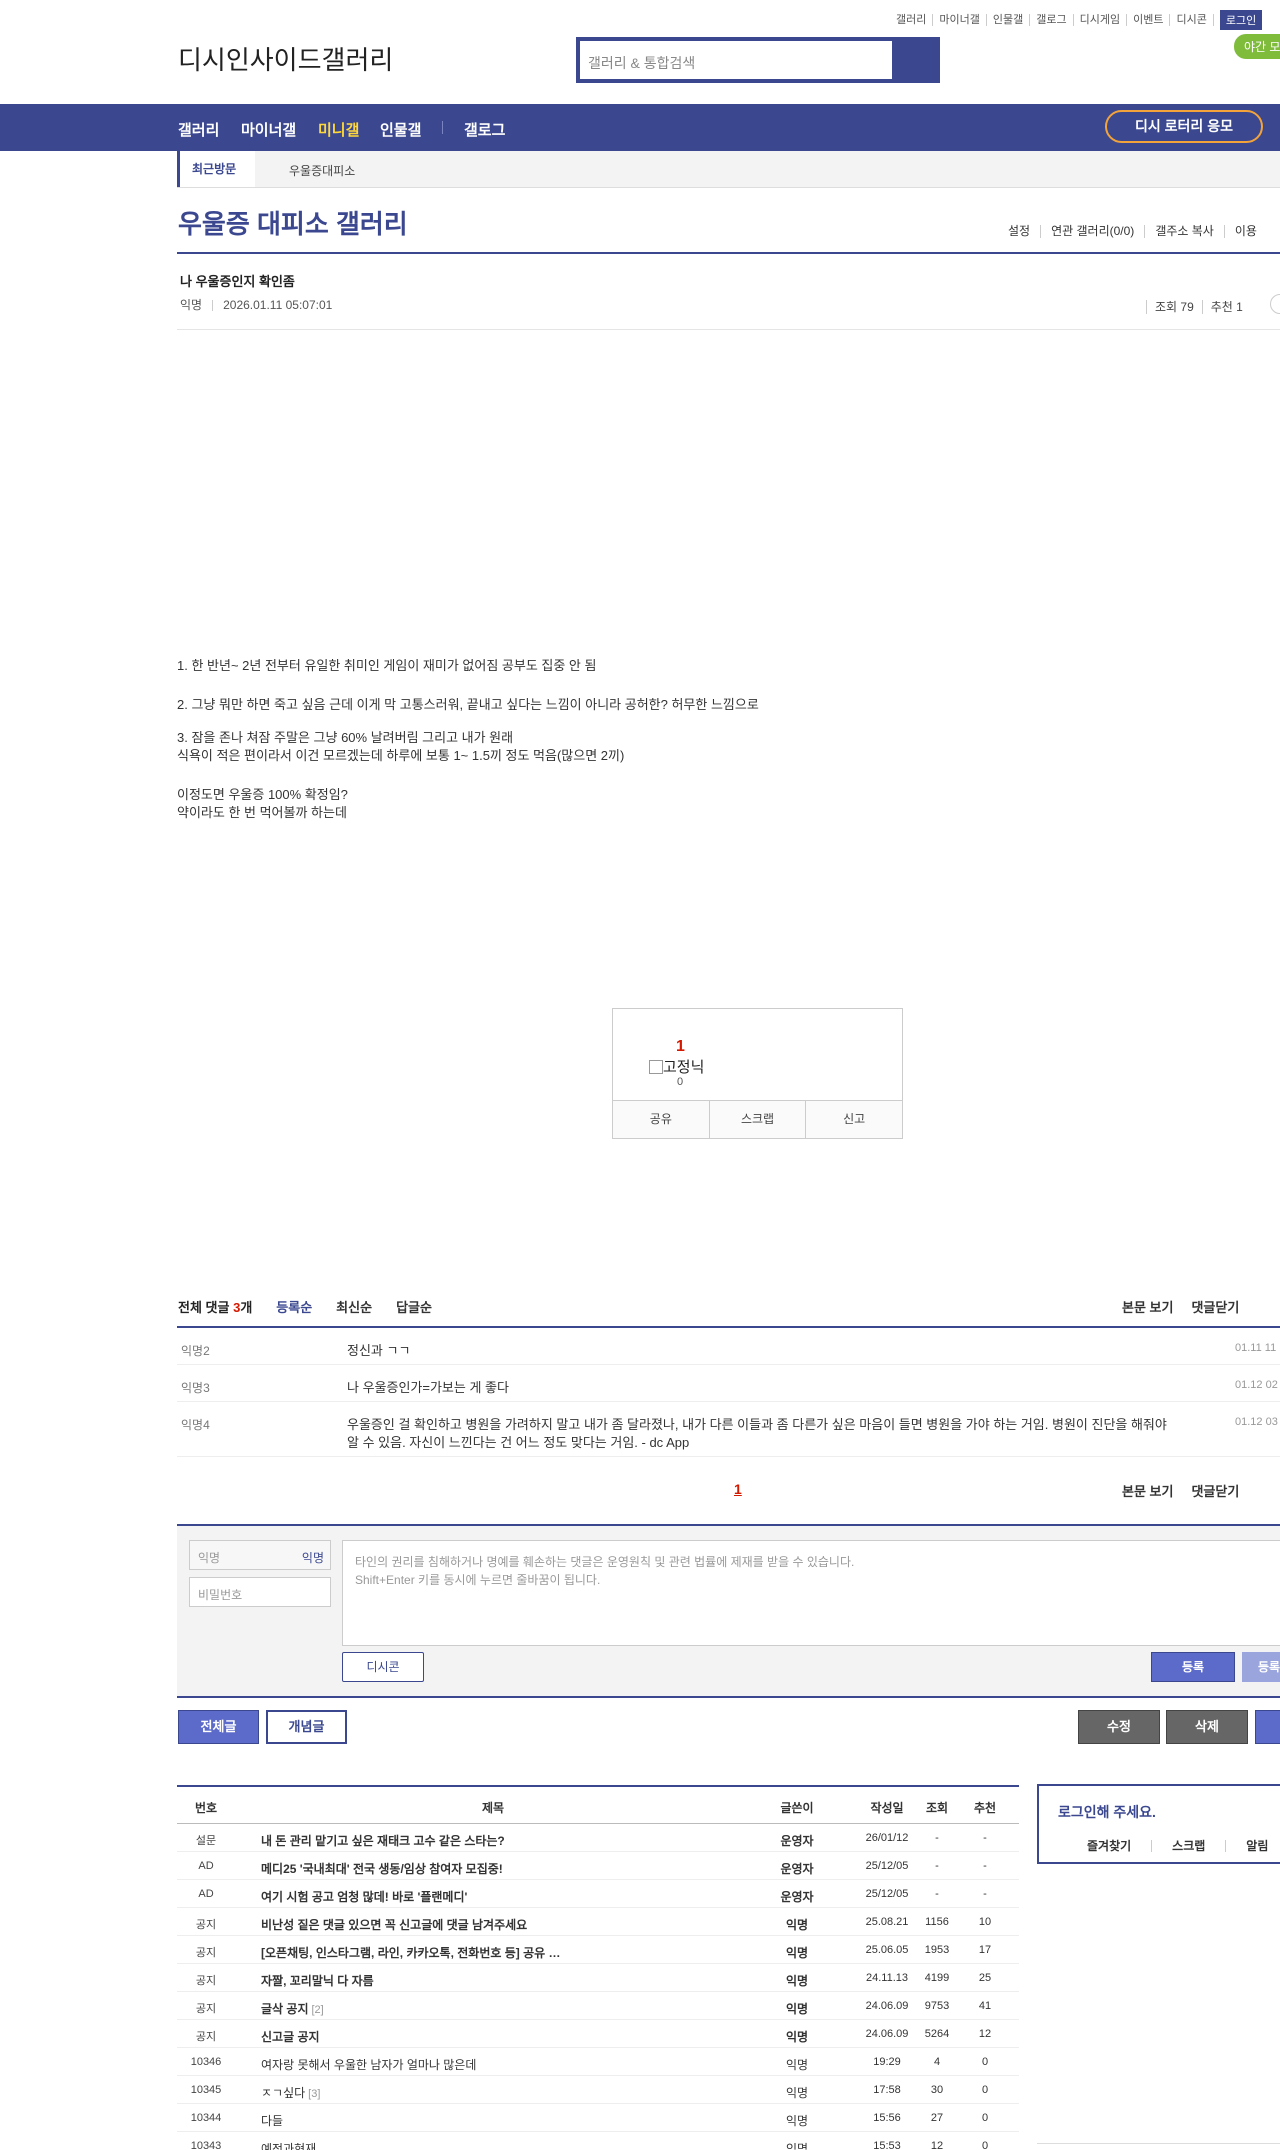  What do you see at coordinates (757, 1119) in the screenshot?
I see `scrap-button: 스크랩` at bounding box center [757, 1119].